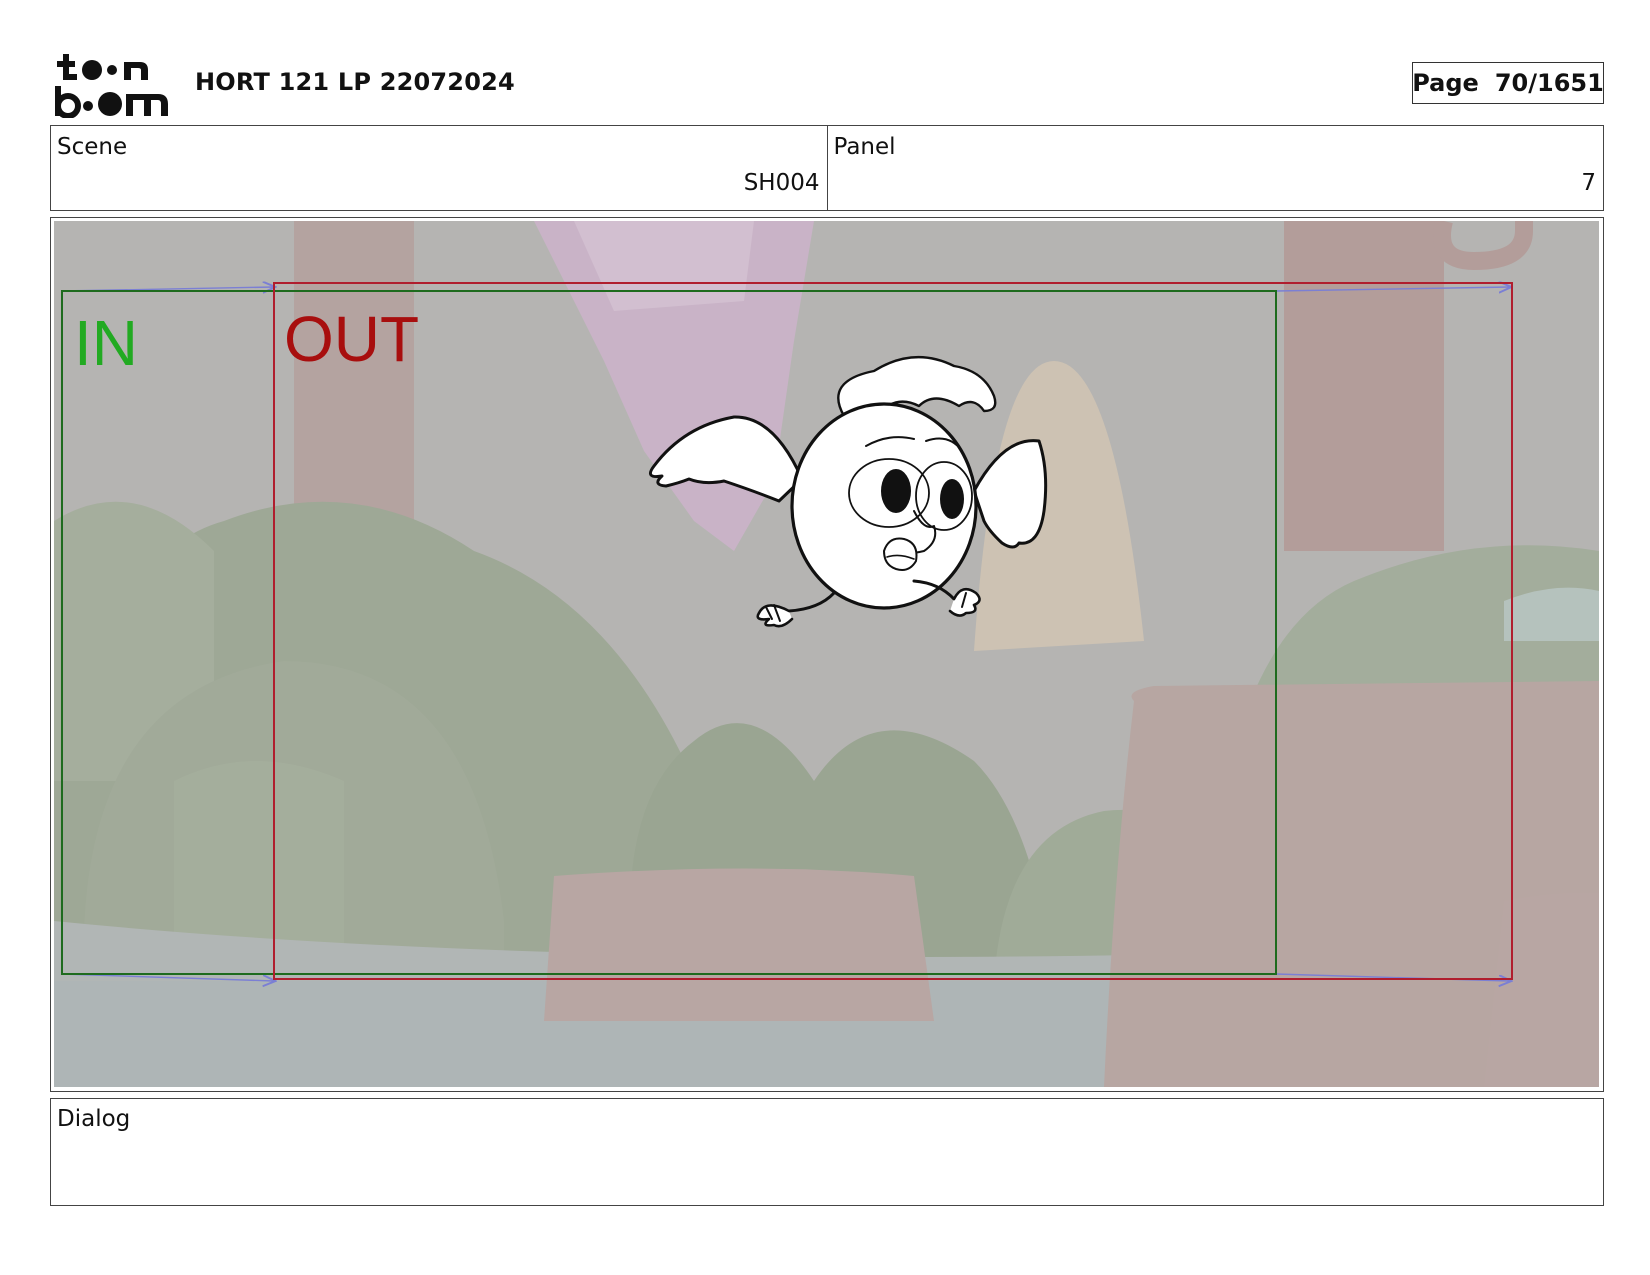  What do you see at coordinates (106, 343) in the screenshot?
I see `in-label: IN` at bounding box center [106, 343].